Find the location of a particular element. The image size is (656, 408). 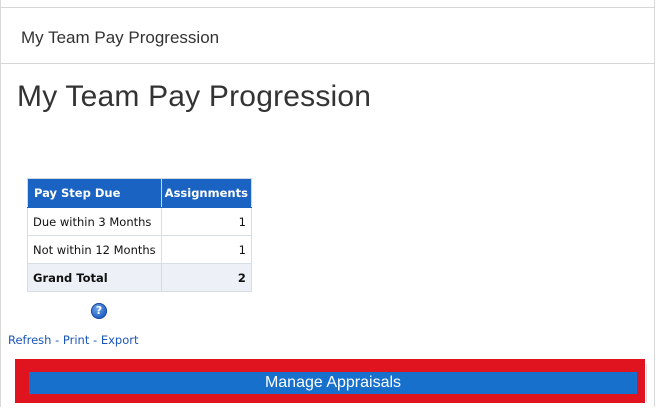

report-links: Refresh - Print - Export is located at coordinates (73, 340).